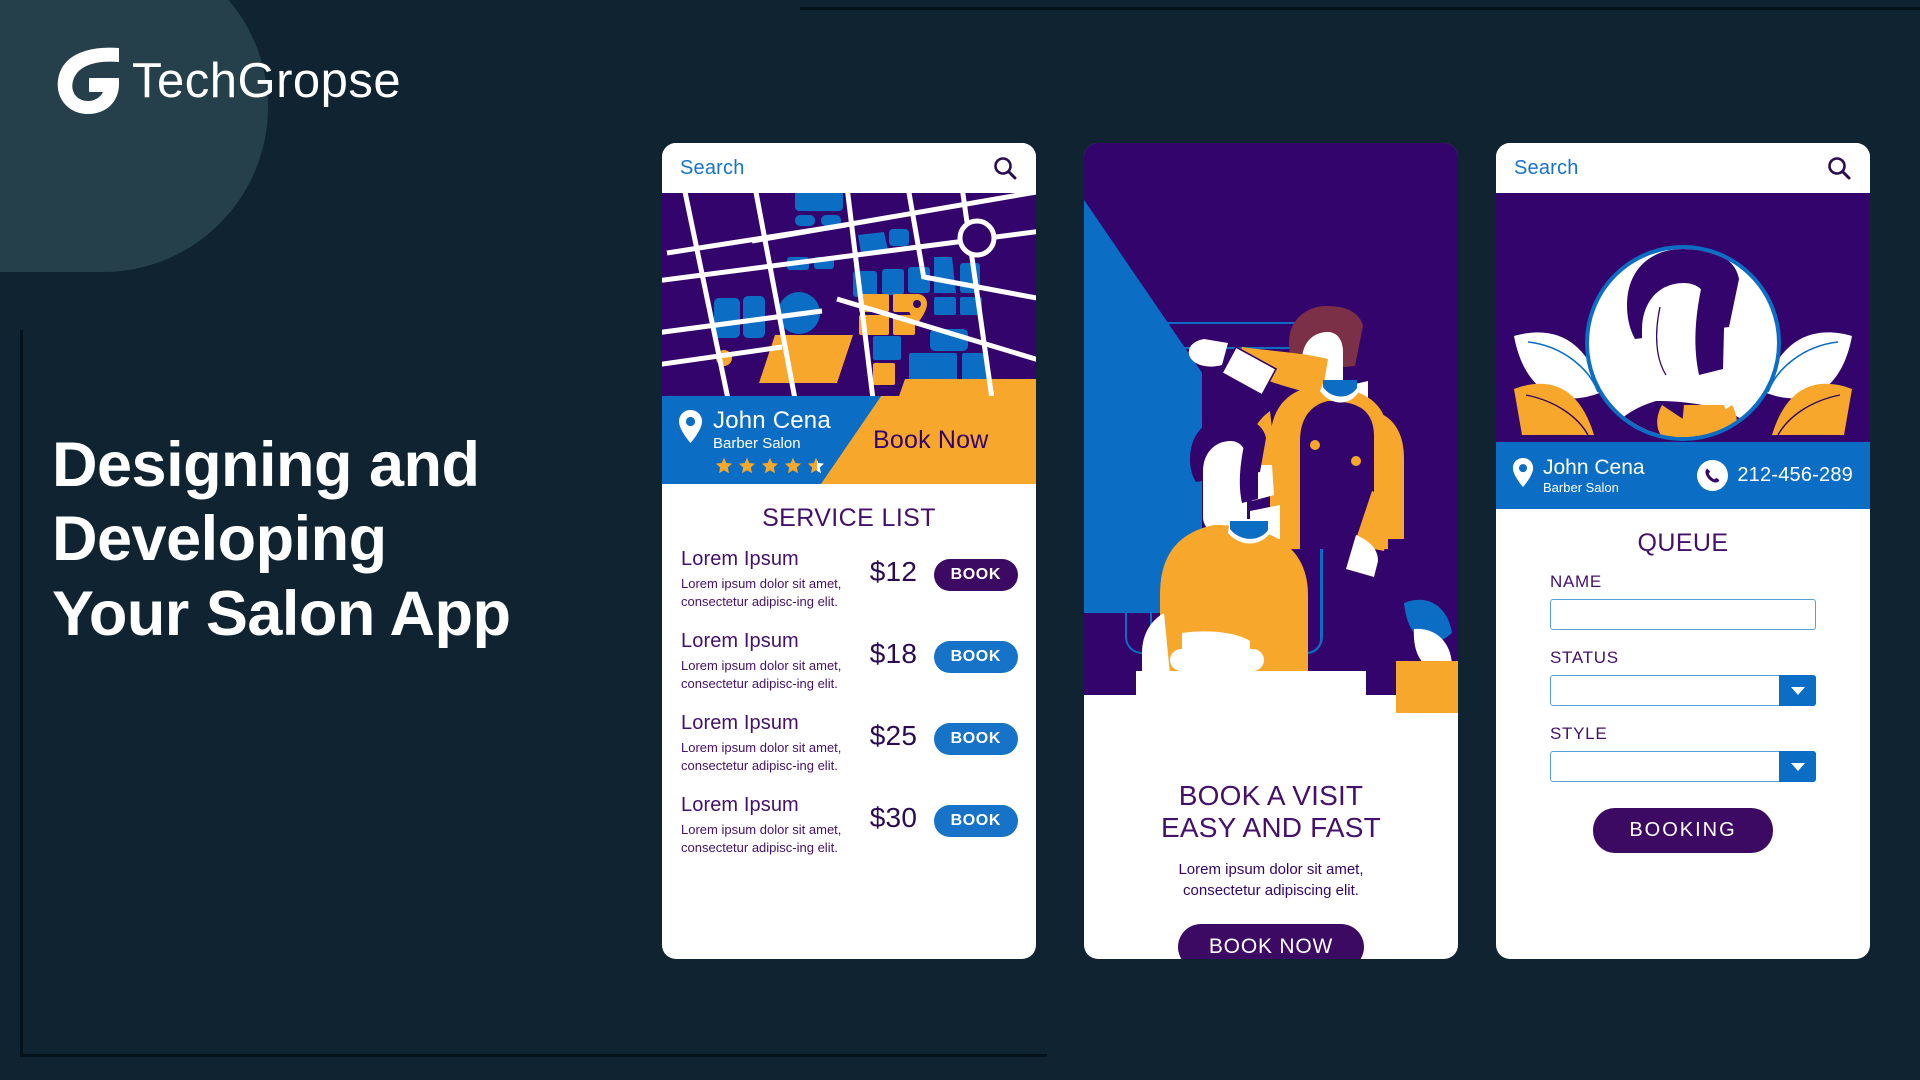  What do you see at coordinates (134, 136) in the screenshot?
I see `brand-watermark-shape` at bounding box center [134, 136].